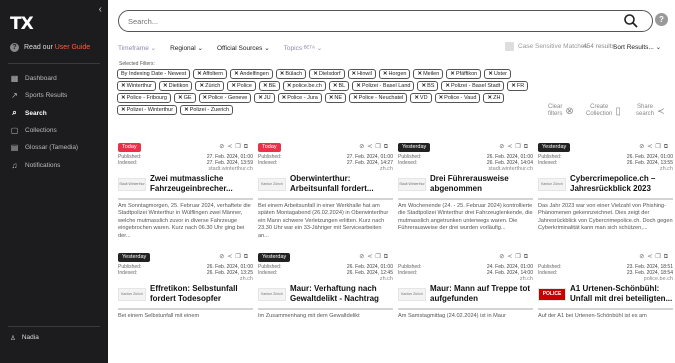 Image resolution: width=675 pixels, height=363 pixels. I want to click on filter-chip: ✕VD, so click(421, 98).